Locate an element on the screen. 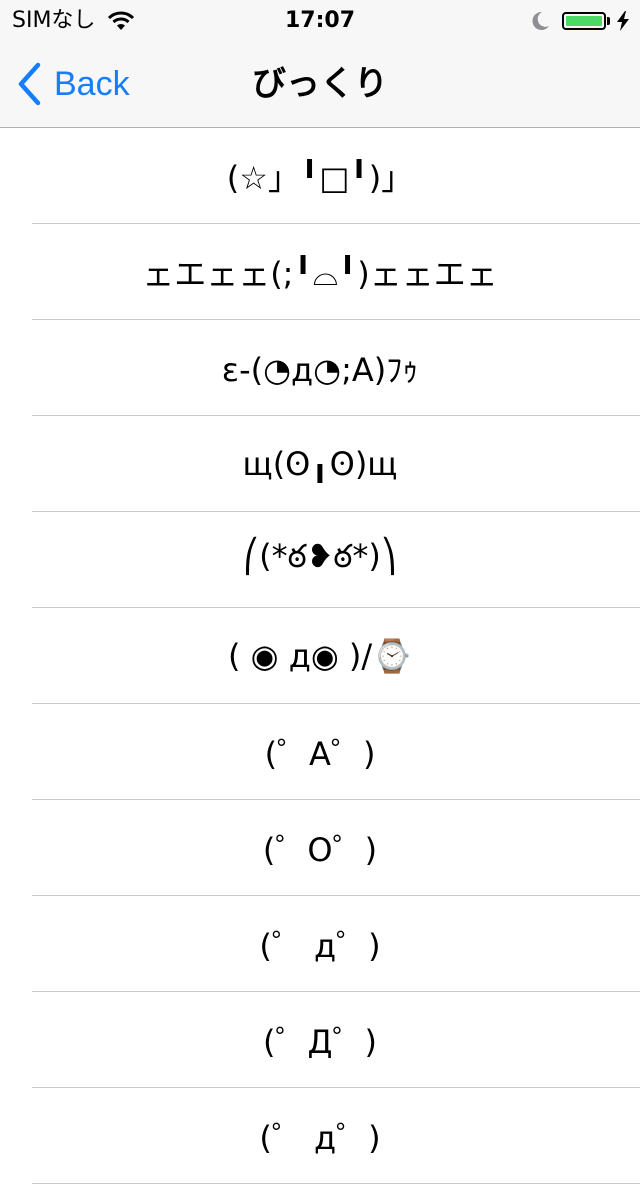  battery-cap is located at coordinates (608, 21).